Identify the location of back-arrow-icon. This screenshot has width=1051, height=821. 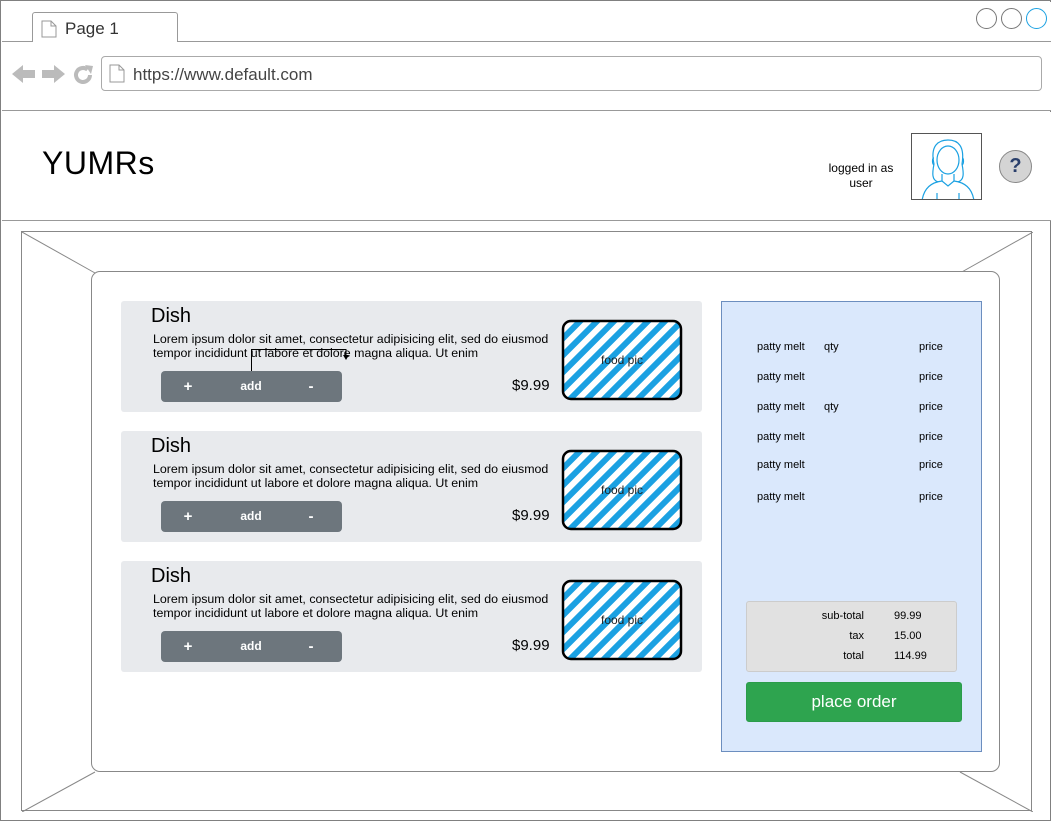
(24, 76).